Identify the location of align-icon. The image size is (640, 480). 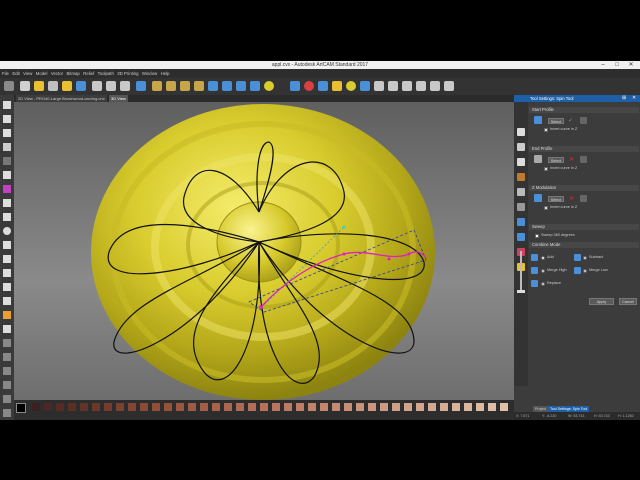
(7, 315).